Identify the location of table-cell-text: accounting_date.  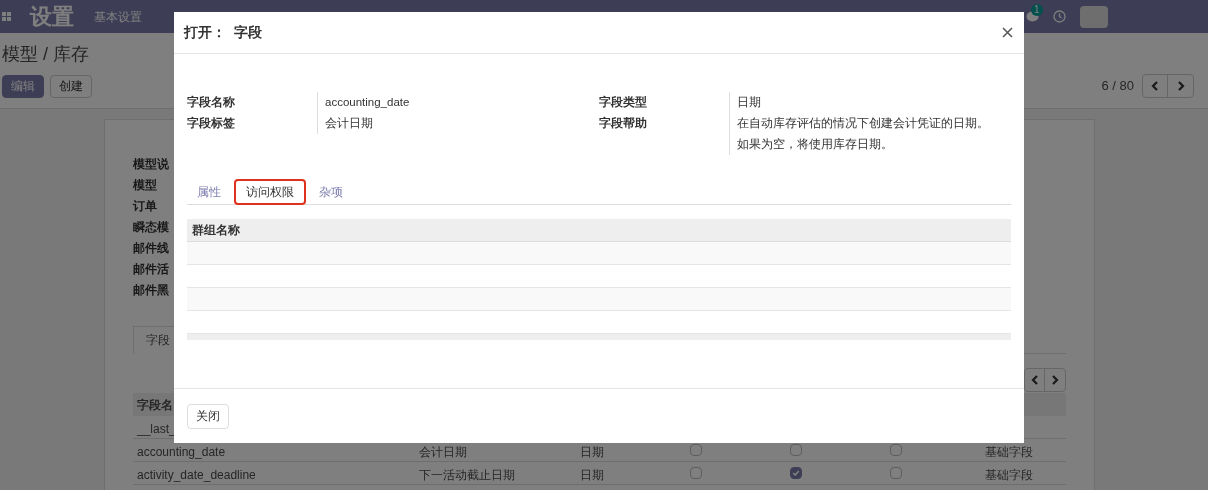
(181, 452).